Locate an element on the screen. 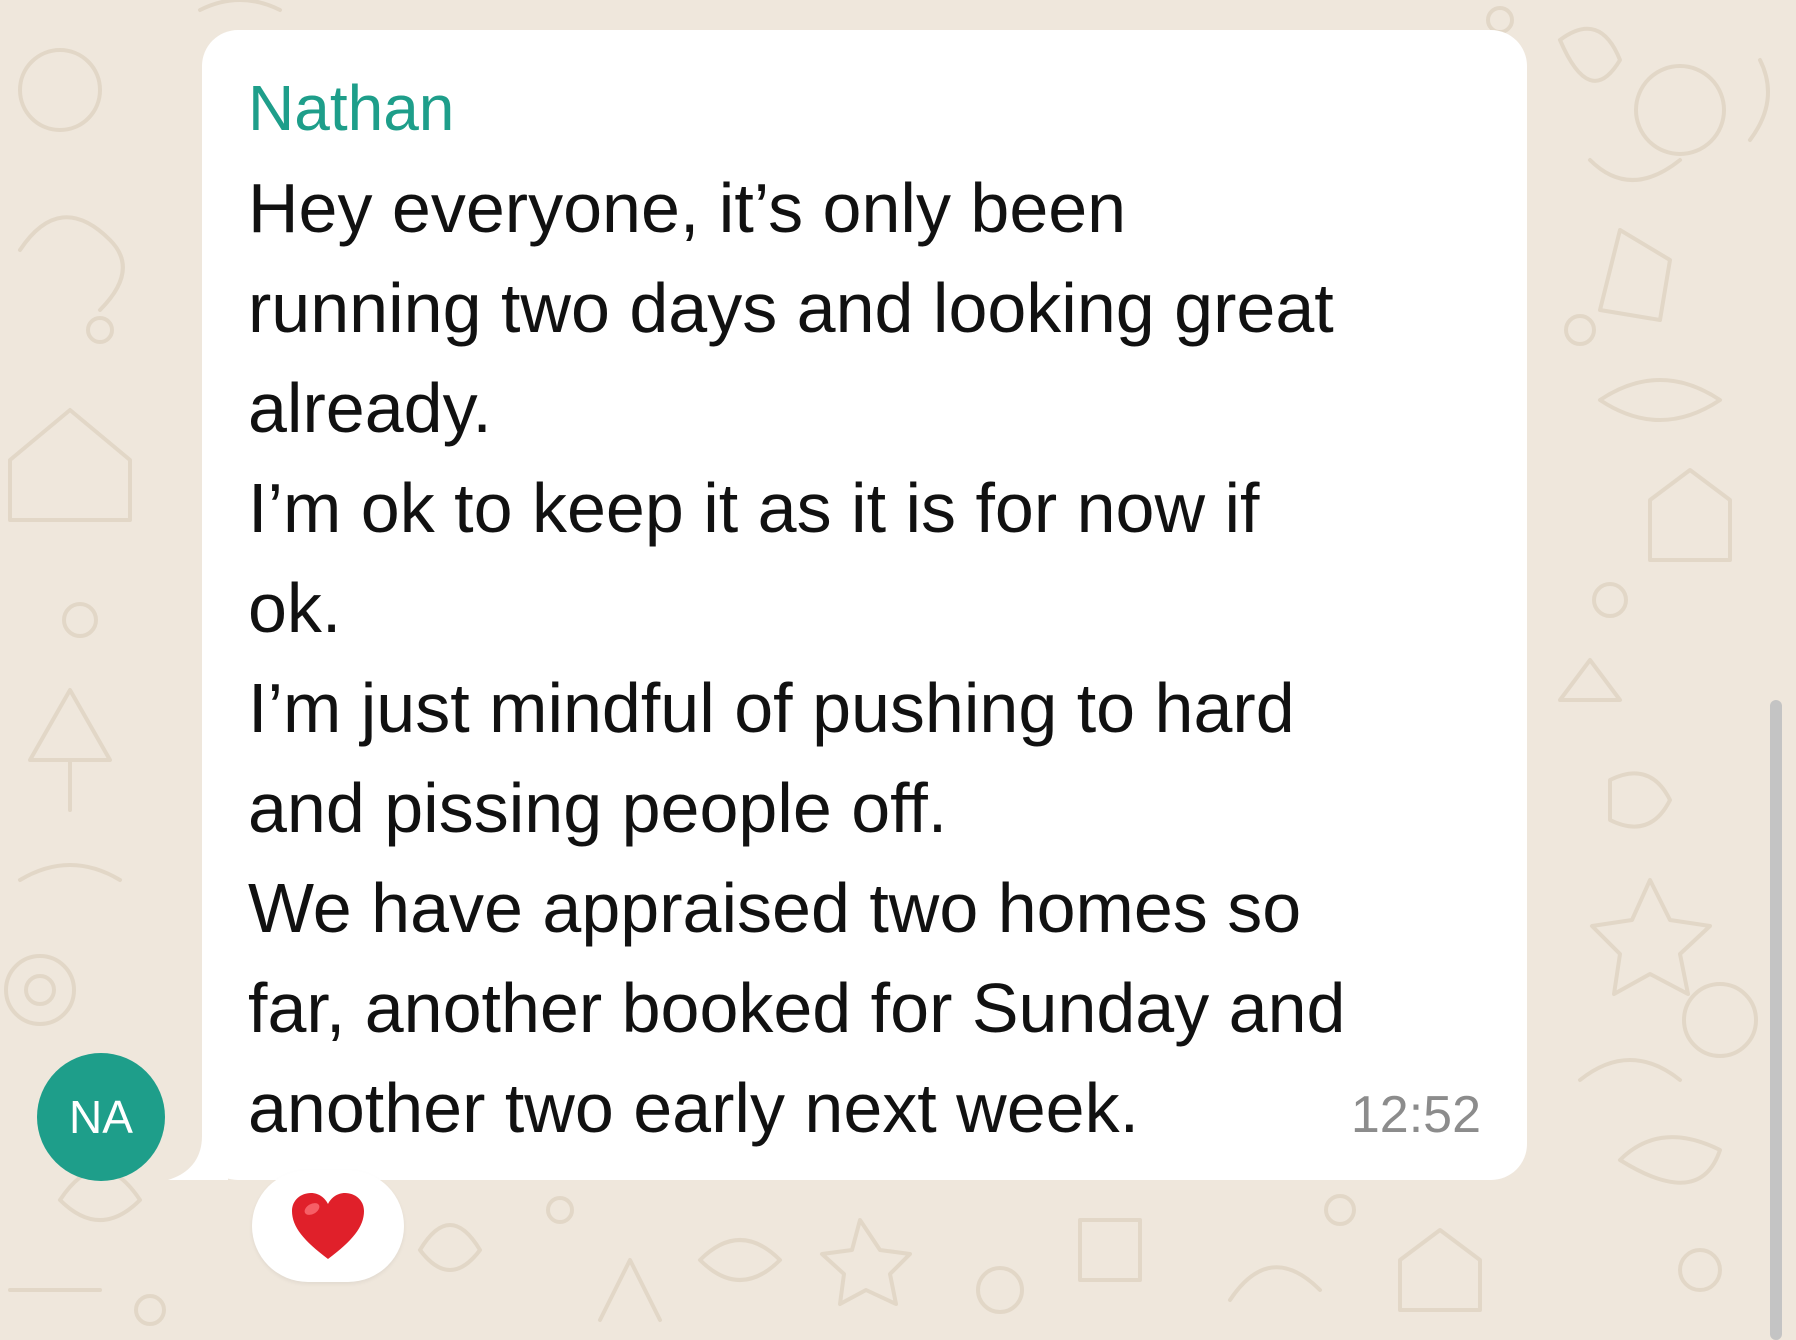 This screenshot has width=1796, height=1340. message-line: Hey everyone, it’s only been is located at coordinates (687, 208).